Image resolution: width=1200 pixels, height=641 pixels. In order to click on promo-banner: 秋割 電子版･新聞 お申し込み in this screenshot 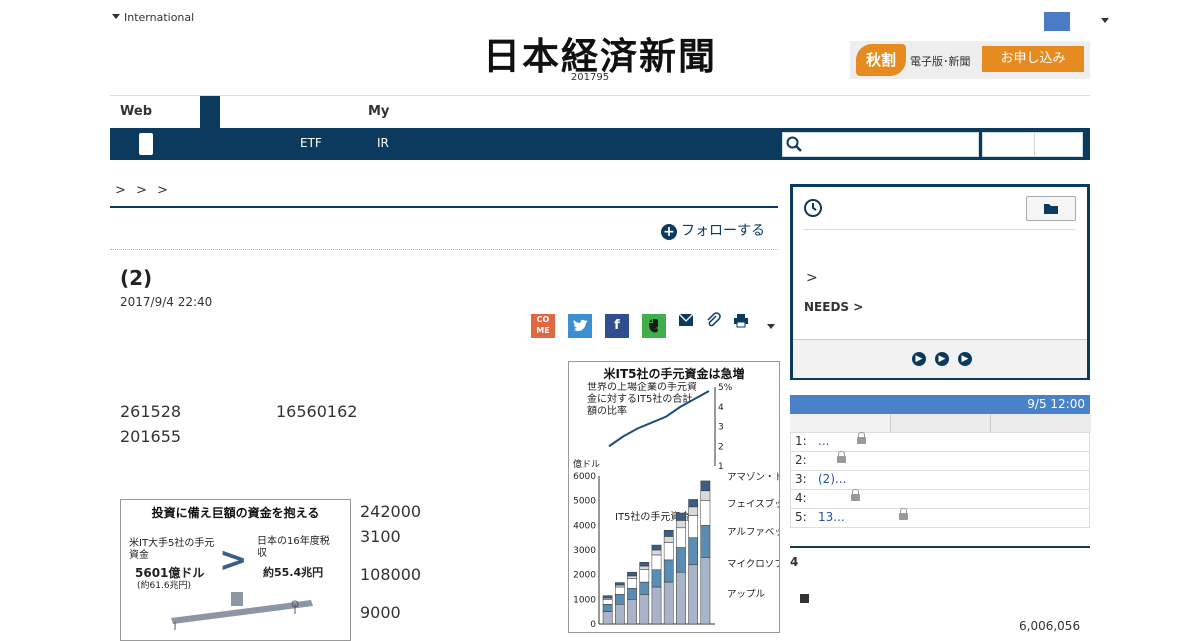, I will do `click(970, 60)`.